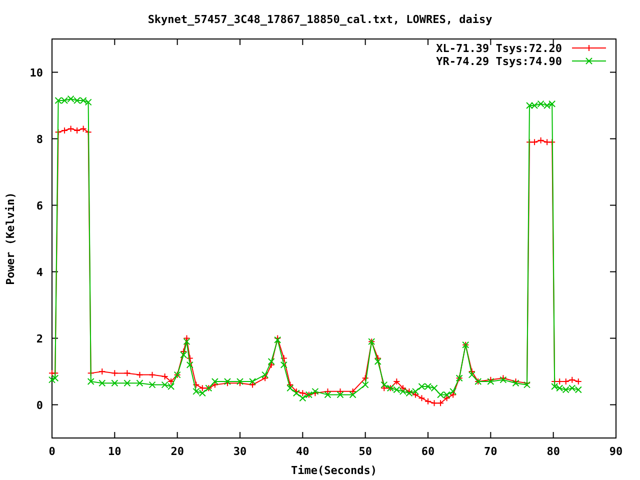  I want to click on x-tick-label: 0, so click(52, 451).